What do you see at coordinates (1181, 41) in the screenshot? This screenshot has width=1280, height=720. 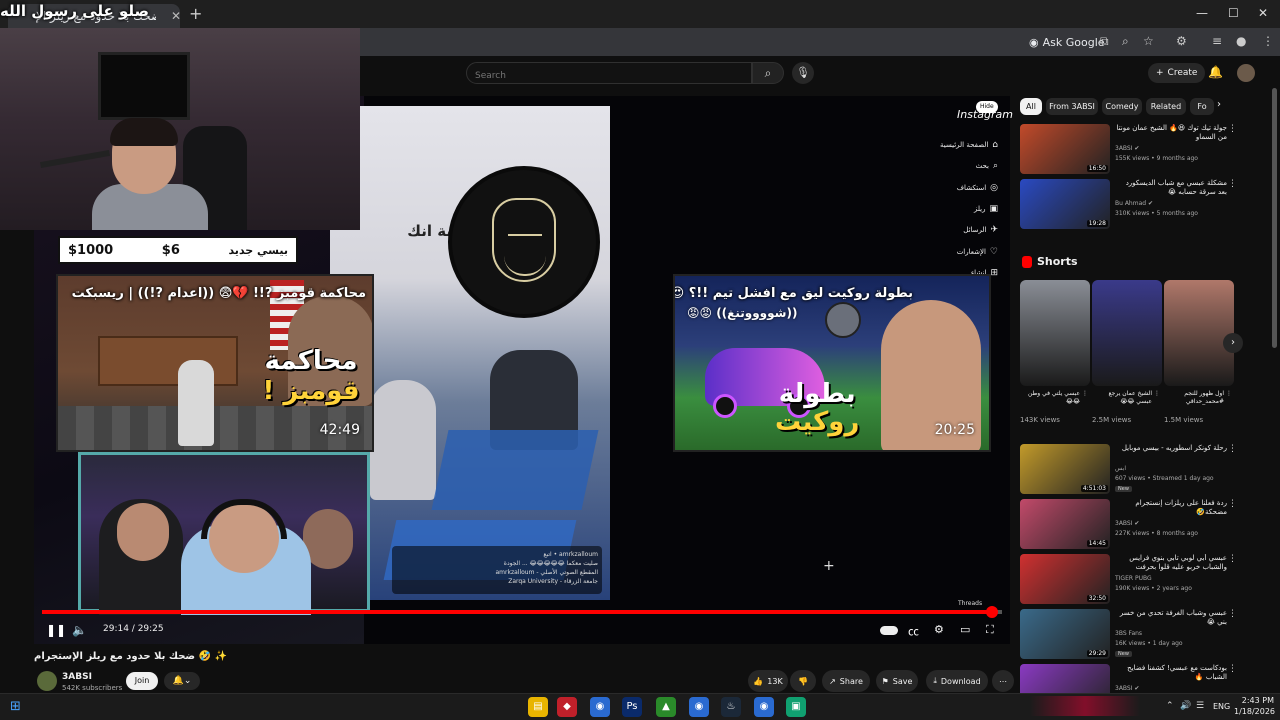 I see `extensions-icon: ⚙` at bounding box center [1181, 41].